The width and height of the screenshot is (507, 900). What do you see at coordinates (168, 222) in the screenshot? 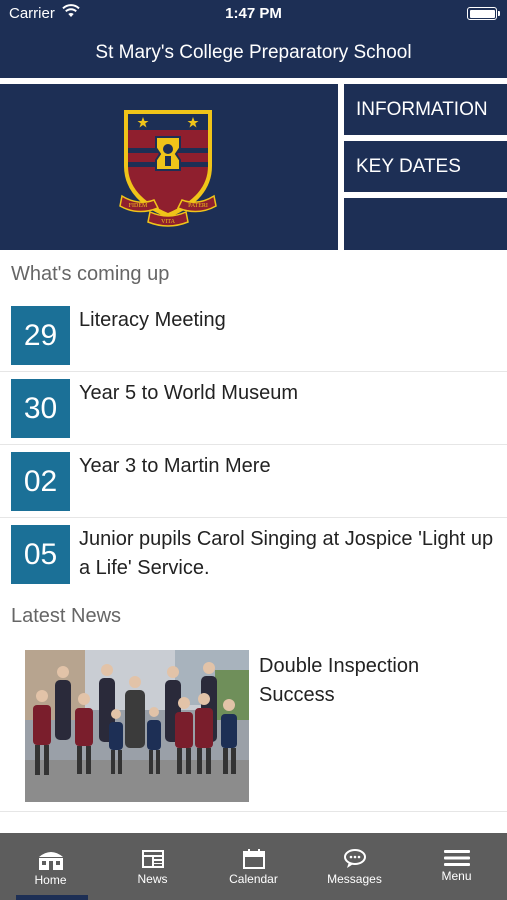
I see `crest-motto-center: VITA` at bounding box center [168, 222].